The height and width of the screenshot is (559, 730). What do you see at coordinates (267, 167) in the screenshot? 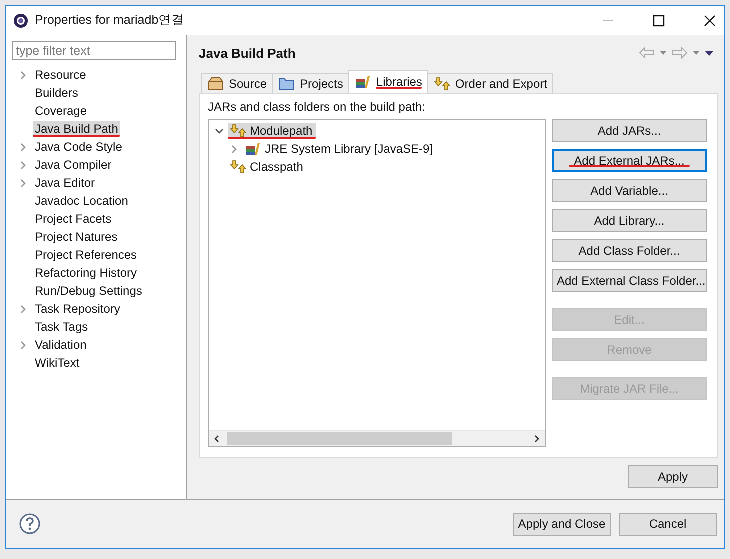
I see `tree-item: Classpath` at bounding box center [267, 167].